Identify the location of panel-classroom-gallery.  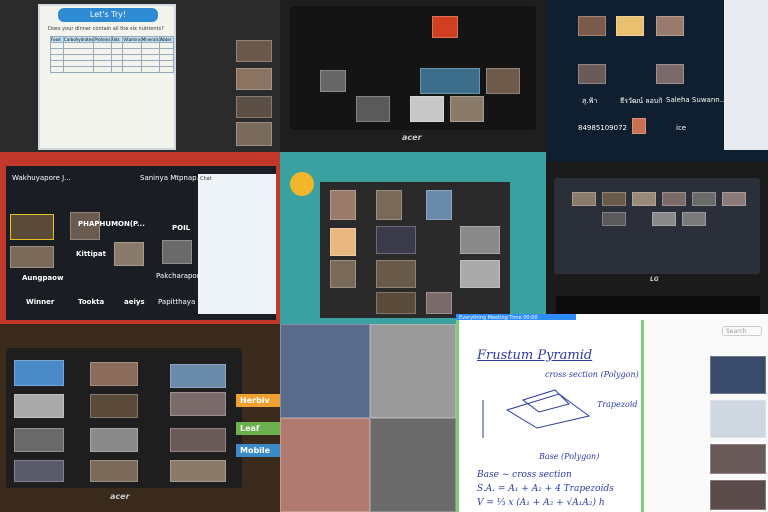
(413, 238).